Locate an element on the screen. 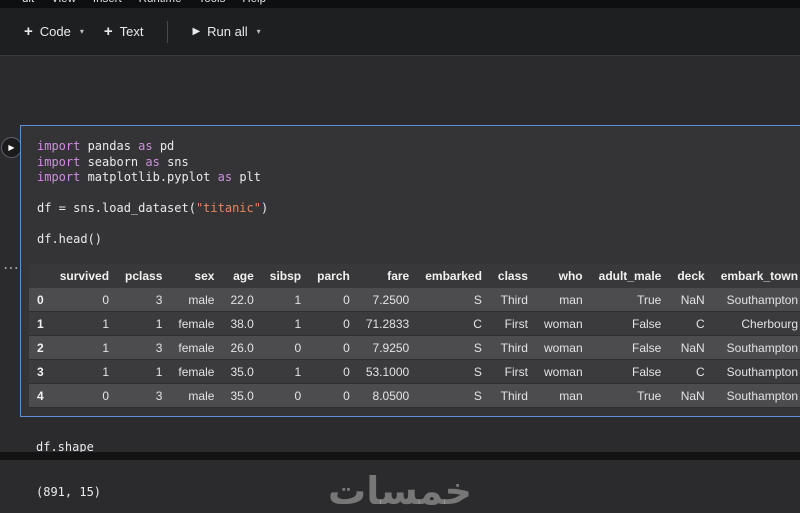 This screenshot has height=513, width=800. watermark-text: خمسات is located at coordinates (400, 491).